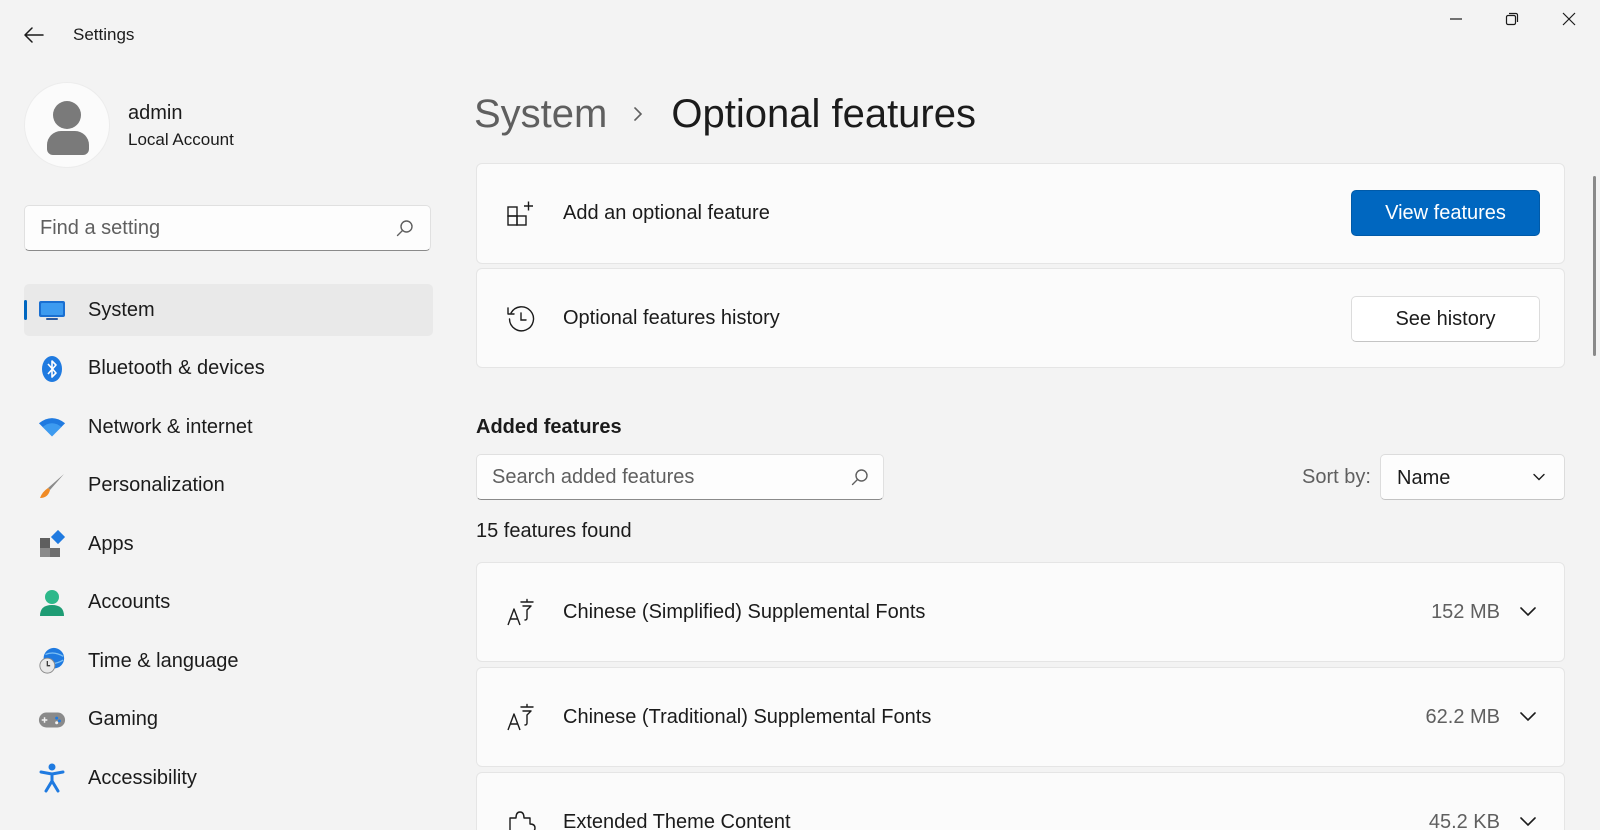 Image resolution: width=1600 pixels, height=830 pixels. What do you see at coordinates (52, 720) in the screenshot?
I see `gamepad-icon` at bounding box center [52, 720].